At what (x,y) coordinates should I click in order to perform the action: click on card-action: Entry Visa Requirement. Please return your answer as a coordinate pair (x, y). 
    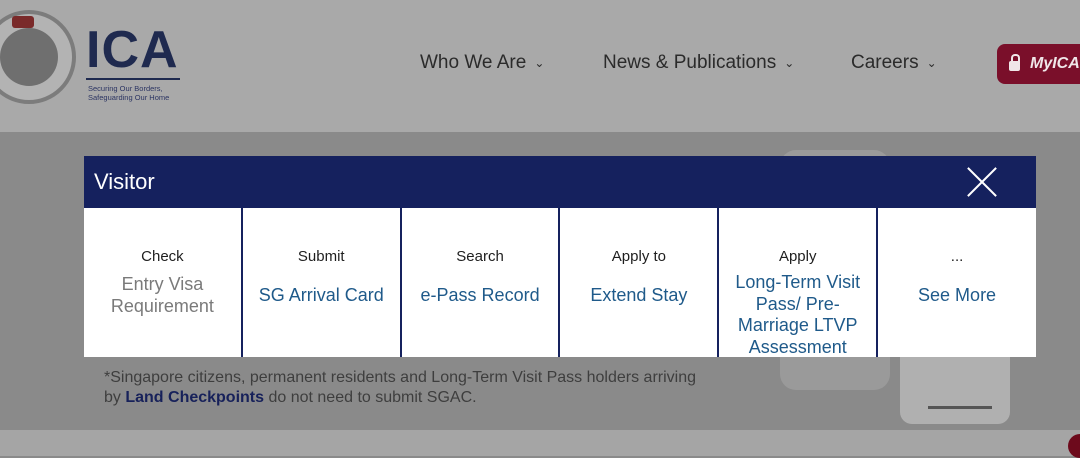
    Looking at the image, I should click on (162, 295).